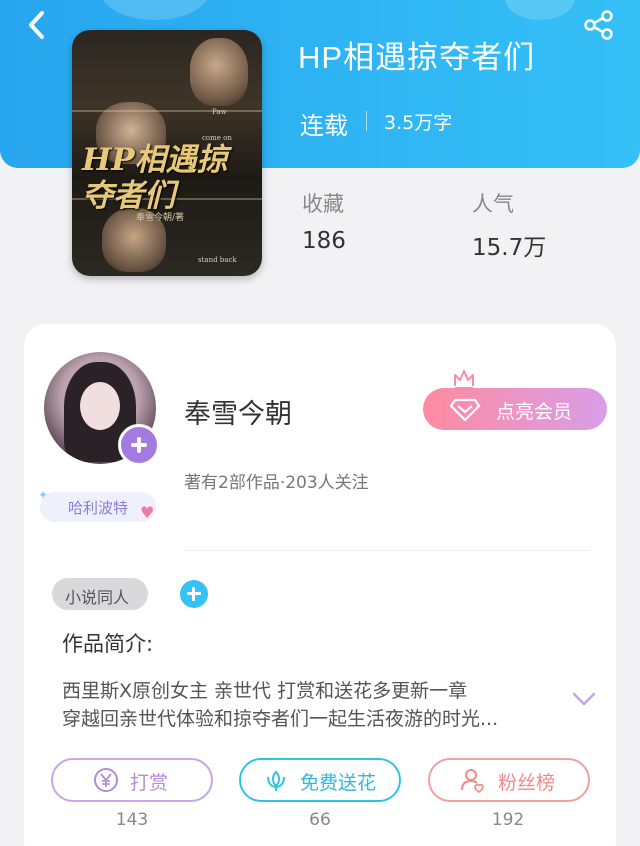 This screenshot has width=640, height=846. Describe the element at coordinates (493, 204) in the screenshot. I see `popularity-label: 人气` at that location.